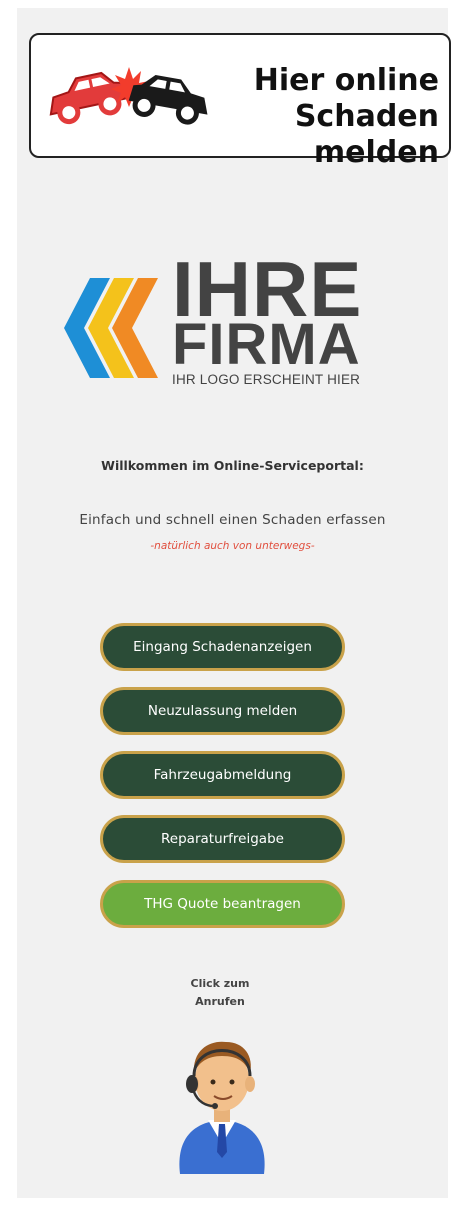 This screenshot has height=1214, width=468. I want to click on banner-line-1: Hier online, so click(346, 80).